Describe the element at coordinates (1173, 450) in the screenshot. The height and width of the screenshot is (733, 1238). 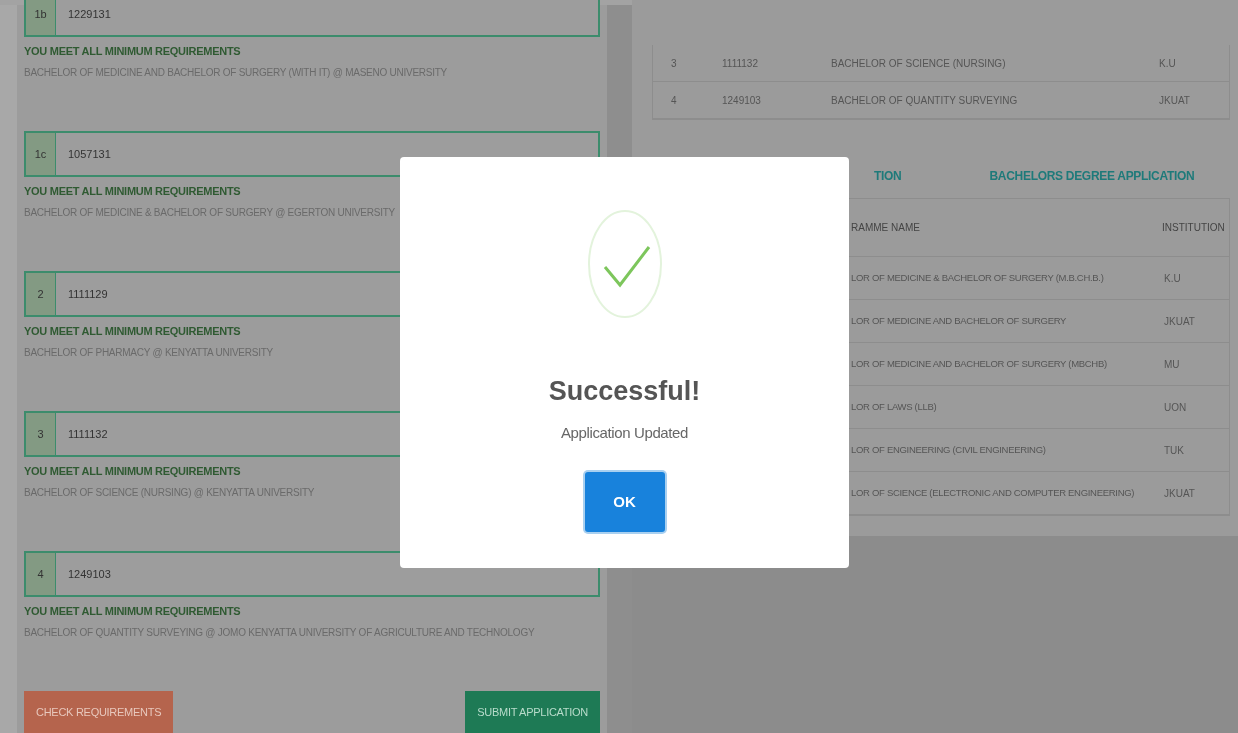
I see `table-cell-text: TUK` at that location.